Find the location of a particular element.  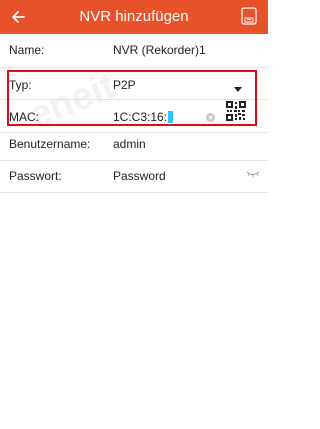

password-label: Passwort: is located at coordinates (35, 176).